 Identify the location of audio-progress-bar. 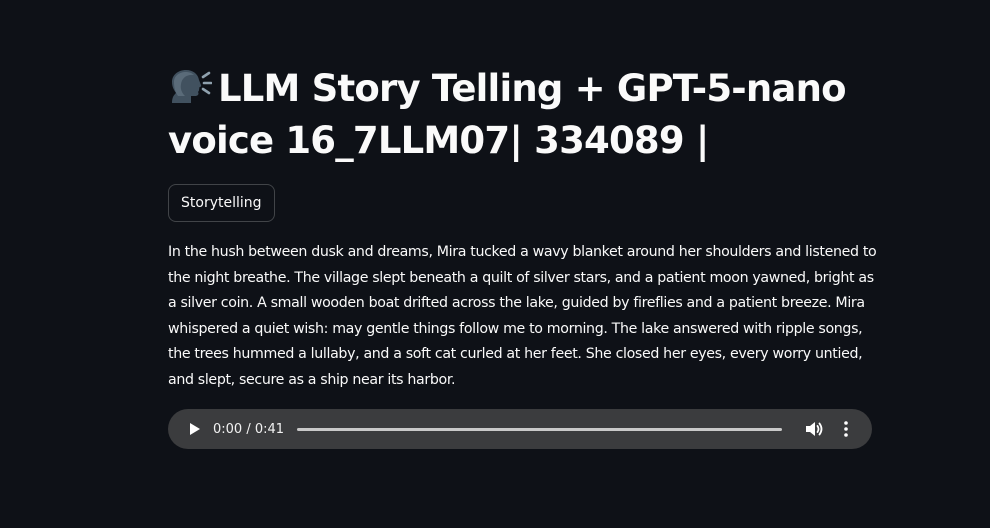
(539, 429).